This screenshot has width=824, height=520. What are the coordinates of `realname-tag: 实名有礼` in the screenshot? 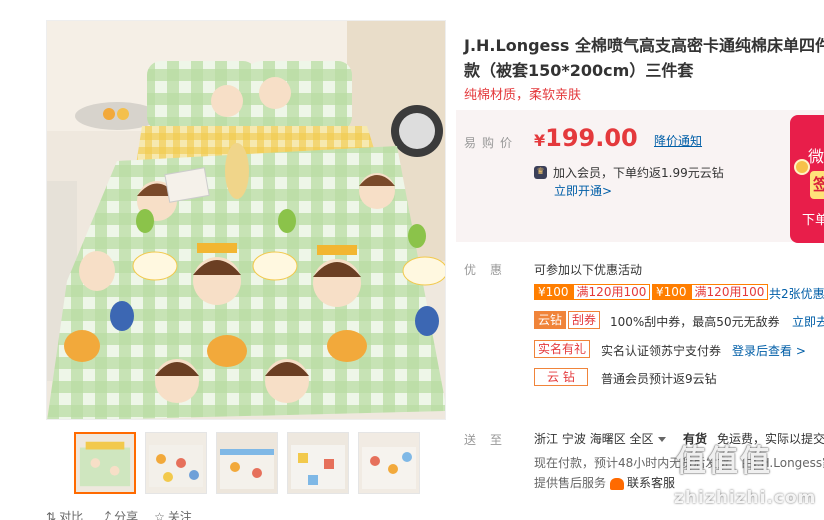 It's located at (562, 349).